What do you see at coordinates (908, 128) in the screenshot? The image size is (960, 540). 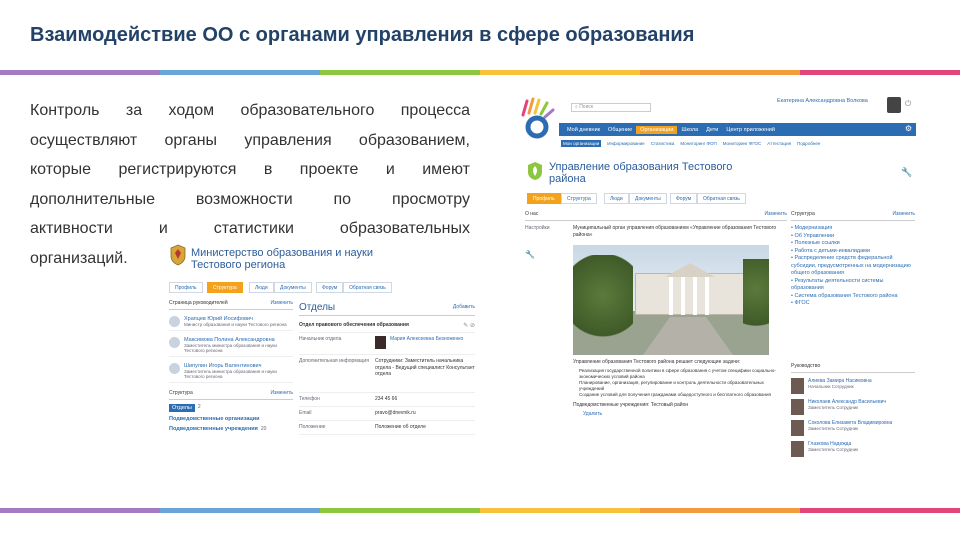 I see `gear-icon: ⚙` at bounding box center [908, 128].